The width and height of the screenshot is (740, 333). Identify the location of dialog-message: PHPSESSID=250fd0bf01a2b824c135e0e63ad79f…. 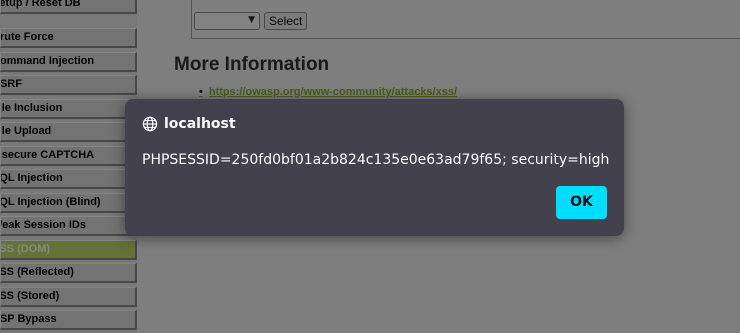
(376, 160).